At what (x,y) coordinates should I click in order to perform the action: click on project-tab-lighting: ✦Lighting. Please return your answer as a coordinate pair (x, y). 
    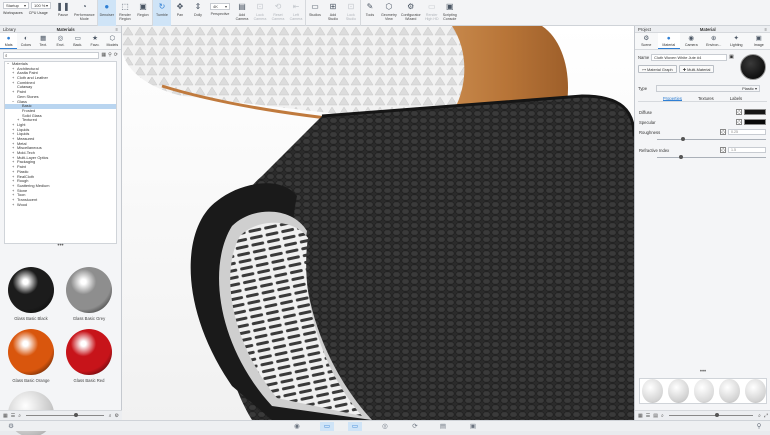
    Looking at the image, I should click on (736, 41).